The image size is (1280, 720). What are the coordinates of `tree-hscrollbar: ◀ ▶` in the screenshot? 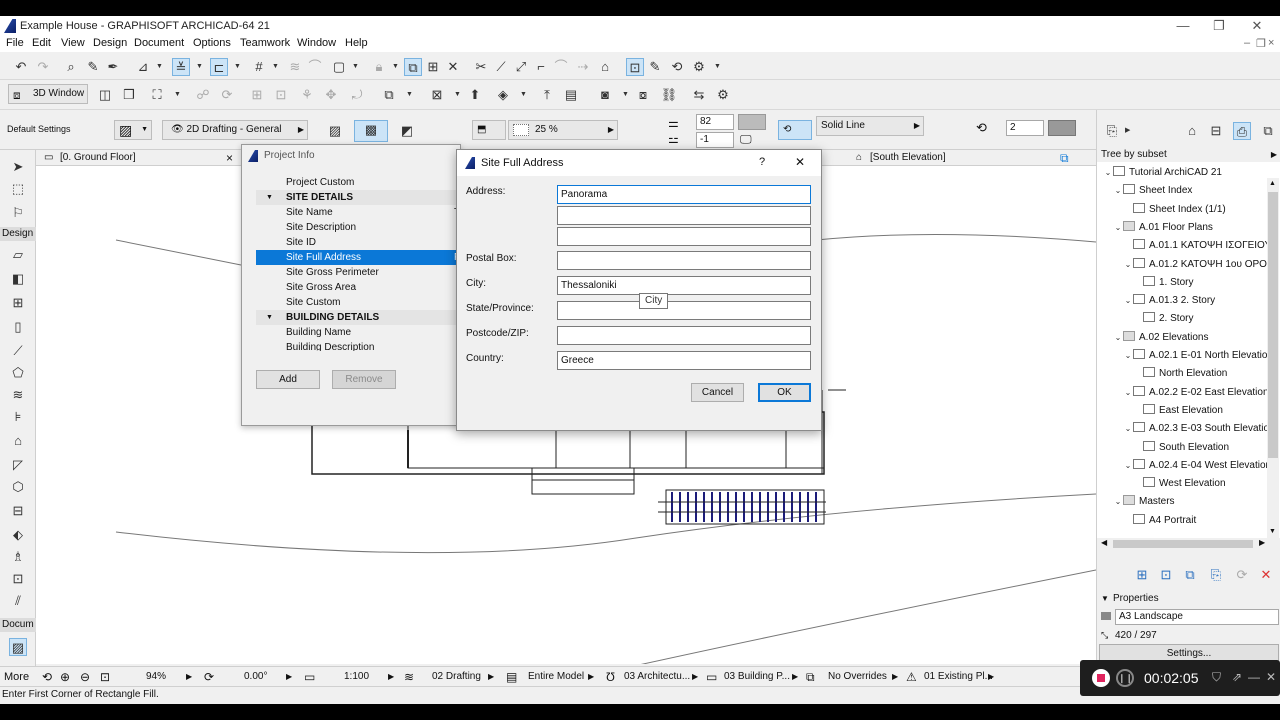 It's located at (1188, 544).